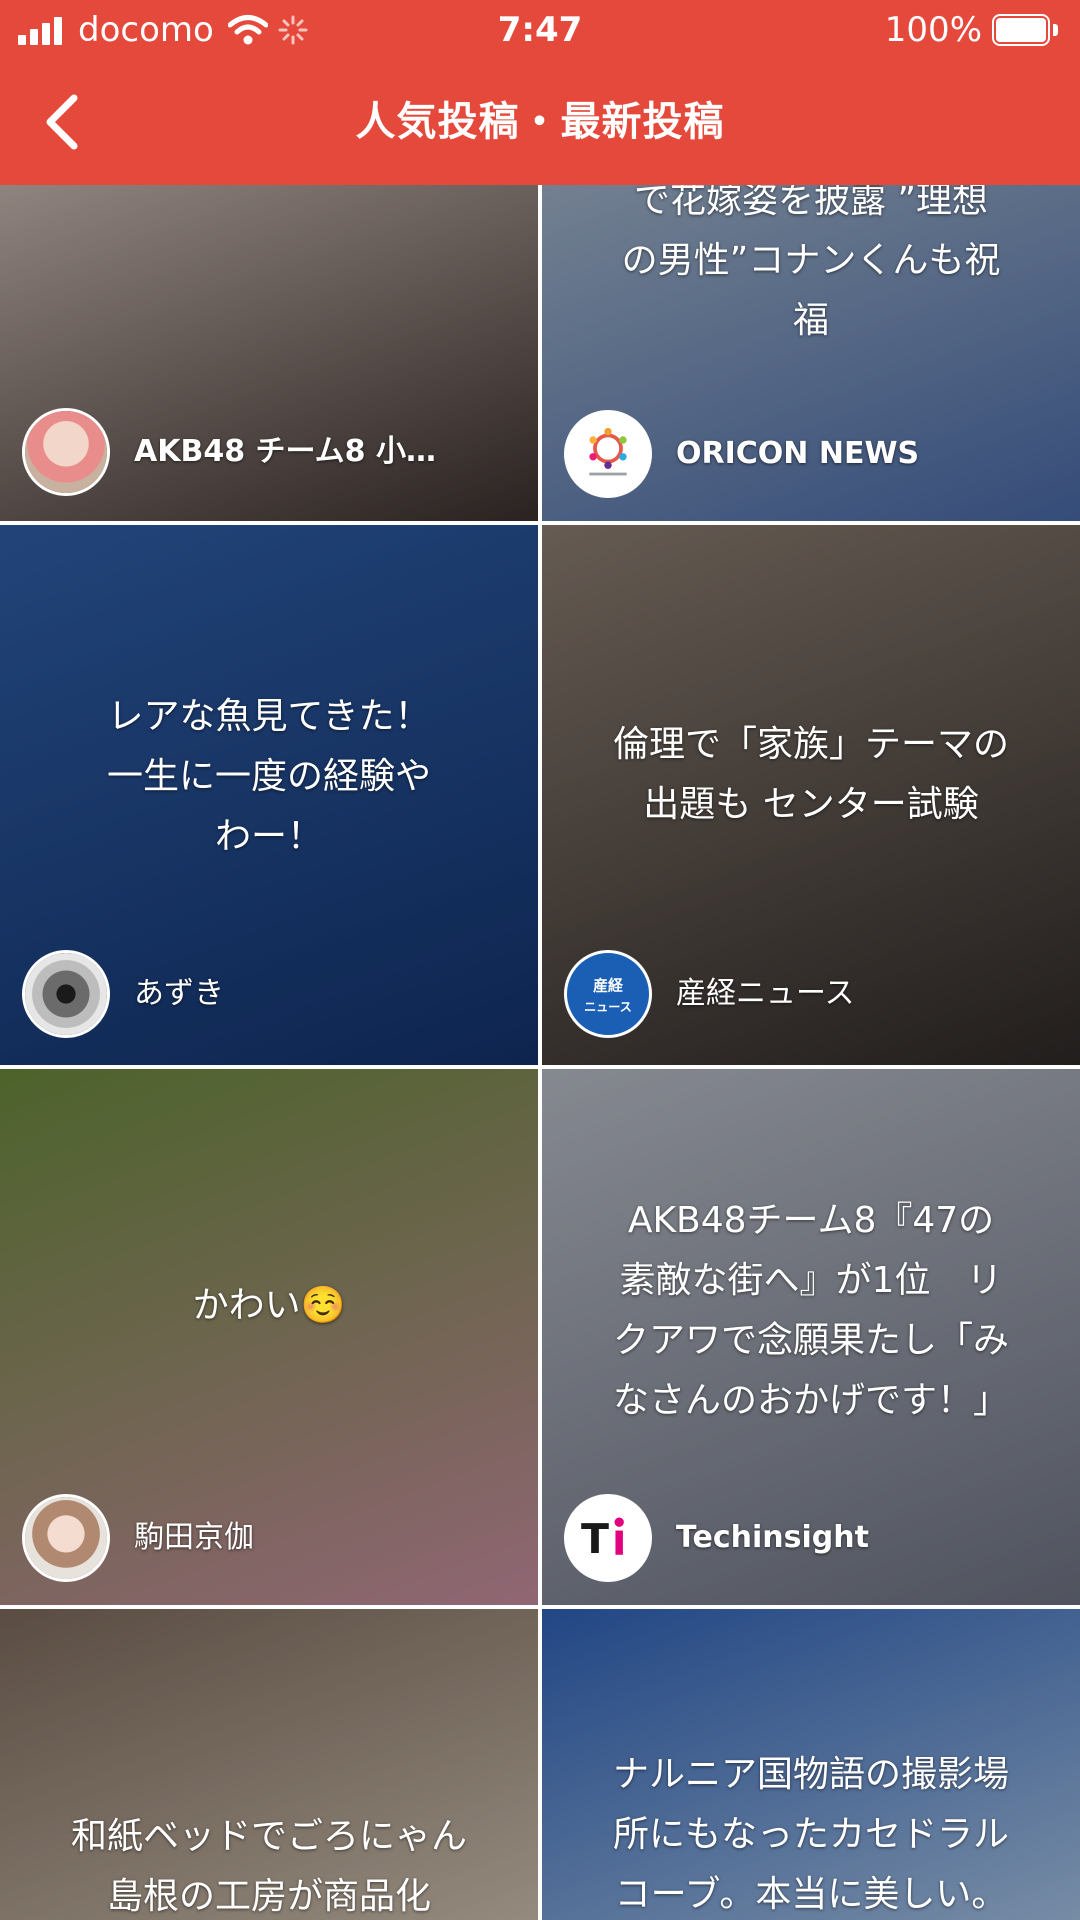 The image size is (1080, 1920). I want to click on post-author: 駒田京伽, so click(138, 1538).